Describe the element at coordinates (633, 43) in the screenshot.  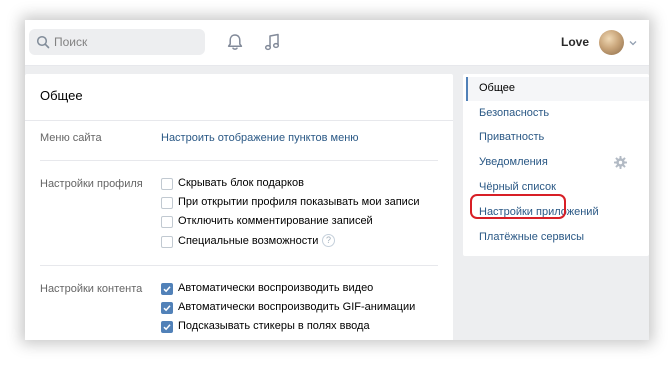
I see `chevron-down-icon` at that location.